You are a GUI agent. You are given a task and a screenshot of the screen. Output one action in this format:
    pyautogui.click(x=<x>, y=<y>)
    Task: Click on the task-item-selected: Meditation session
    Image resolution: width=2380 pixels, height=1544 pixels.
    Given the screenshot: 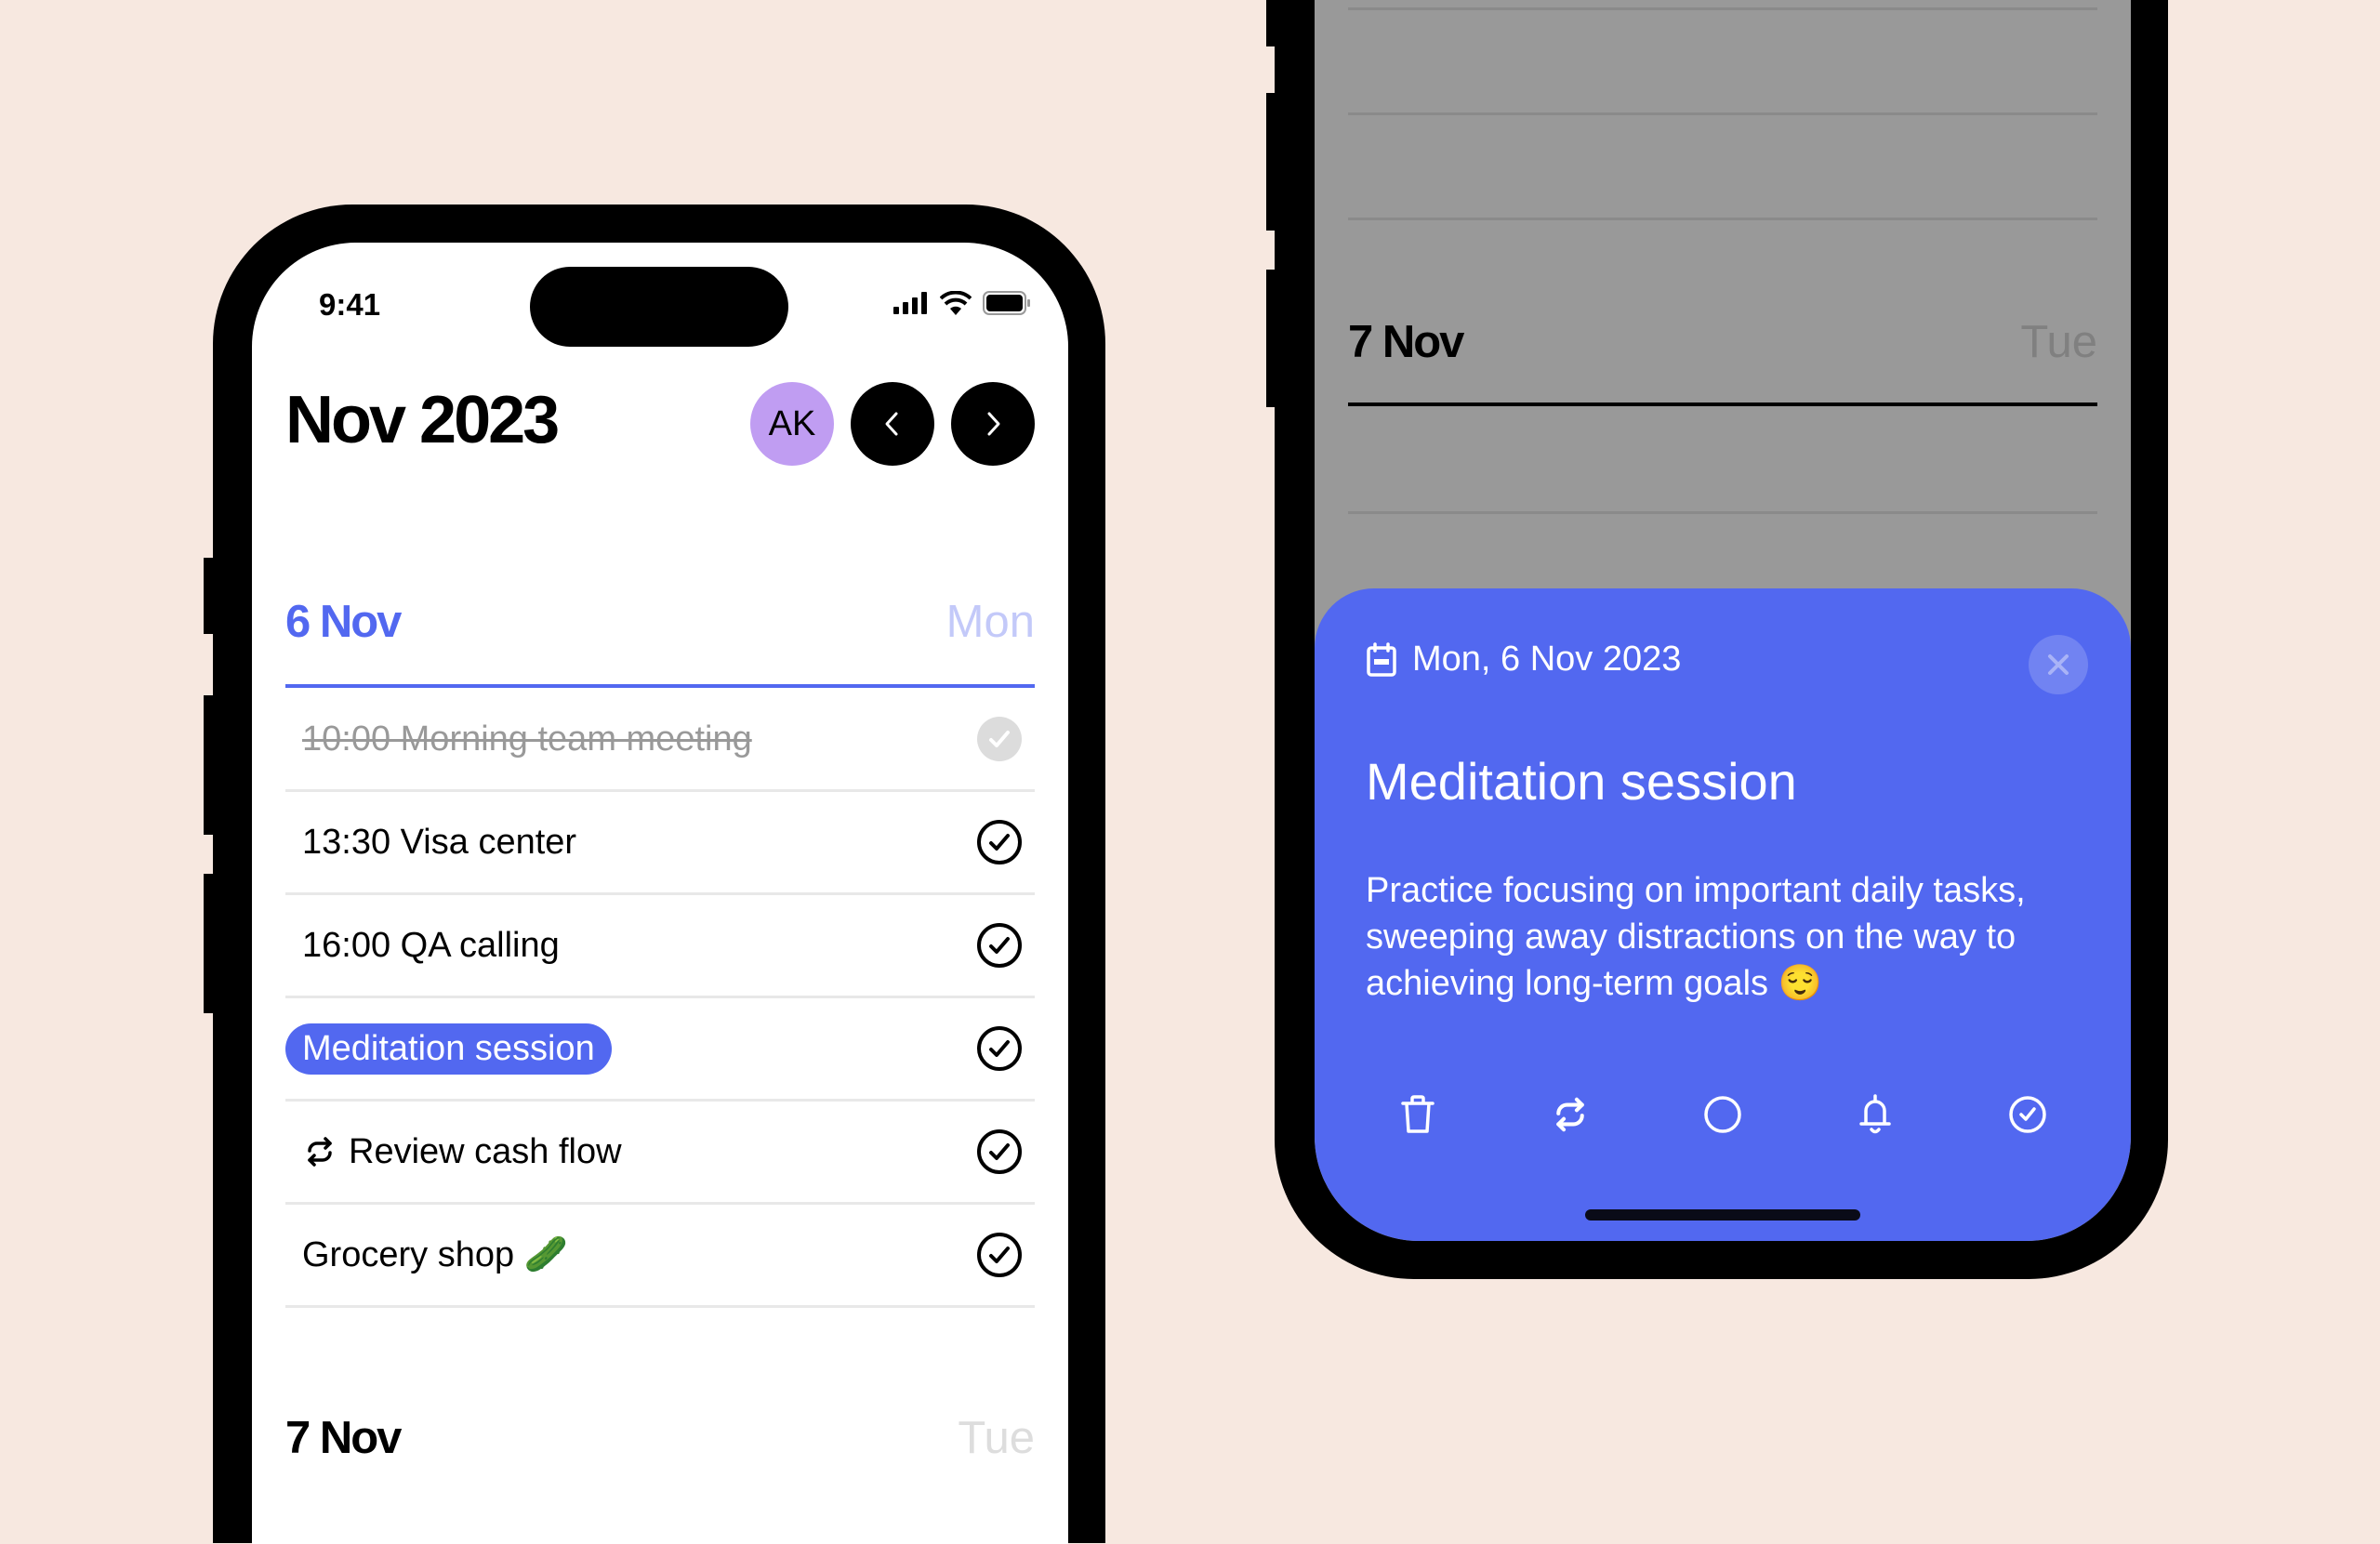 What is the action you would take?
    pyautogui.click(x=660, y=1050)
    